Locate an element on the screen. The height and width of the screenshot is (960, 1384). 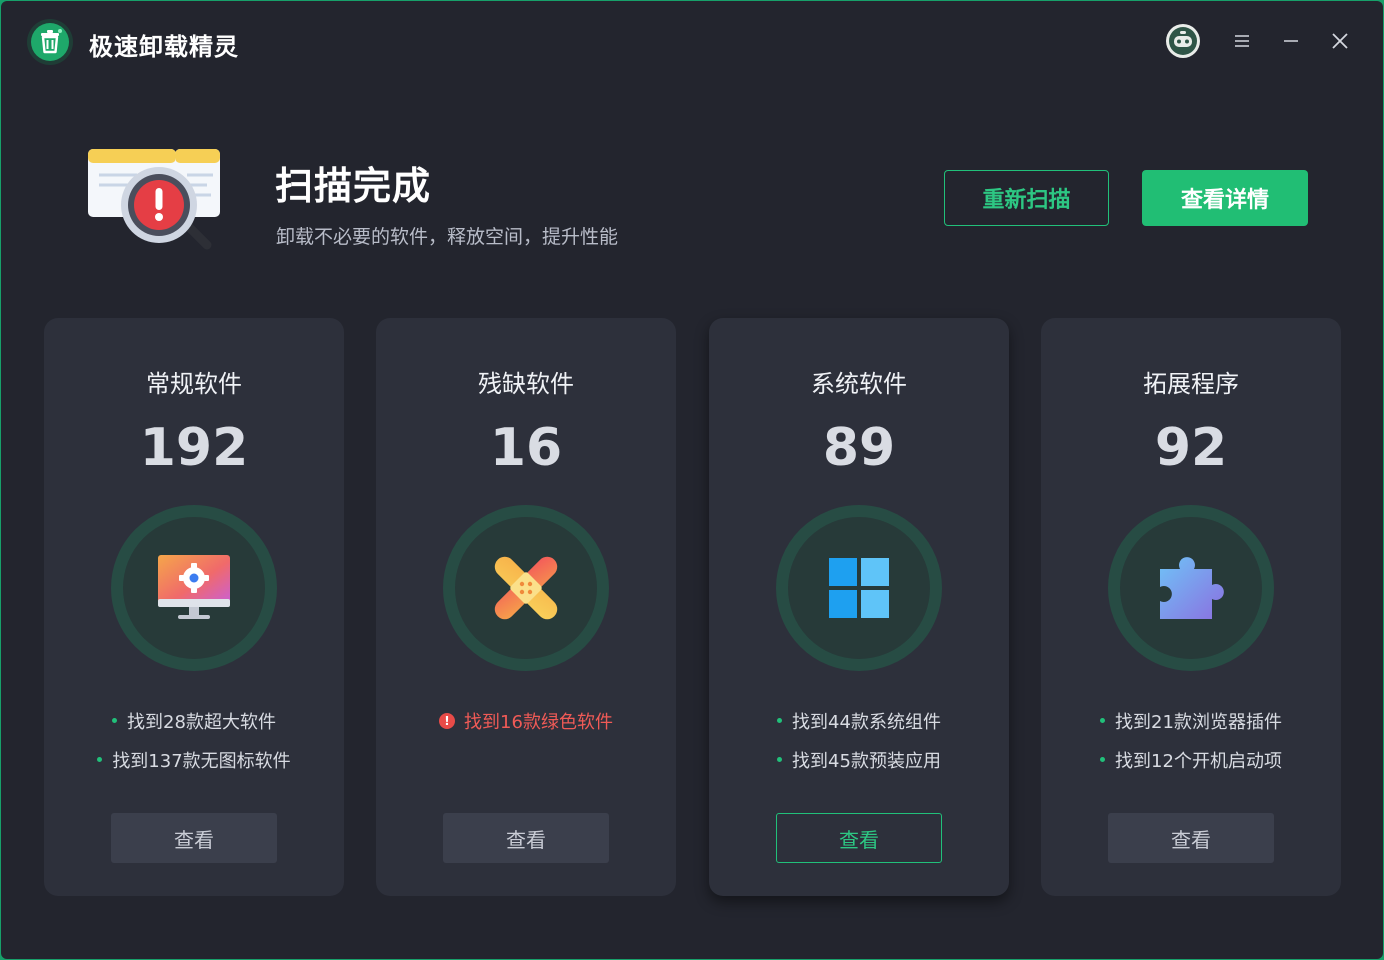
card-regular-software: 常规软件 192 找到28款超大软件 找到137款无图标软件 查看 is located at coordinates (194, 607).